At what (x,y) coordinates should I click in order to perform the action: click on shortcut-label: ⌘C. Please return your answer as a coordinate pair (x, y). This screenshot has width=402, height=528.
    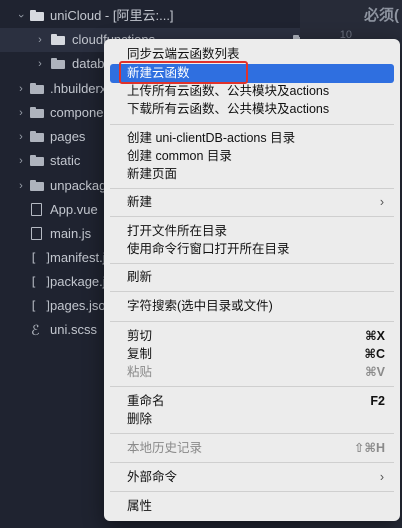
    Looking at the image, I should click on (374, 354).